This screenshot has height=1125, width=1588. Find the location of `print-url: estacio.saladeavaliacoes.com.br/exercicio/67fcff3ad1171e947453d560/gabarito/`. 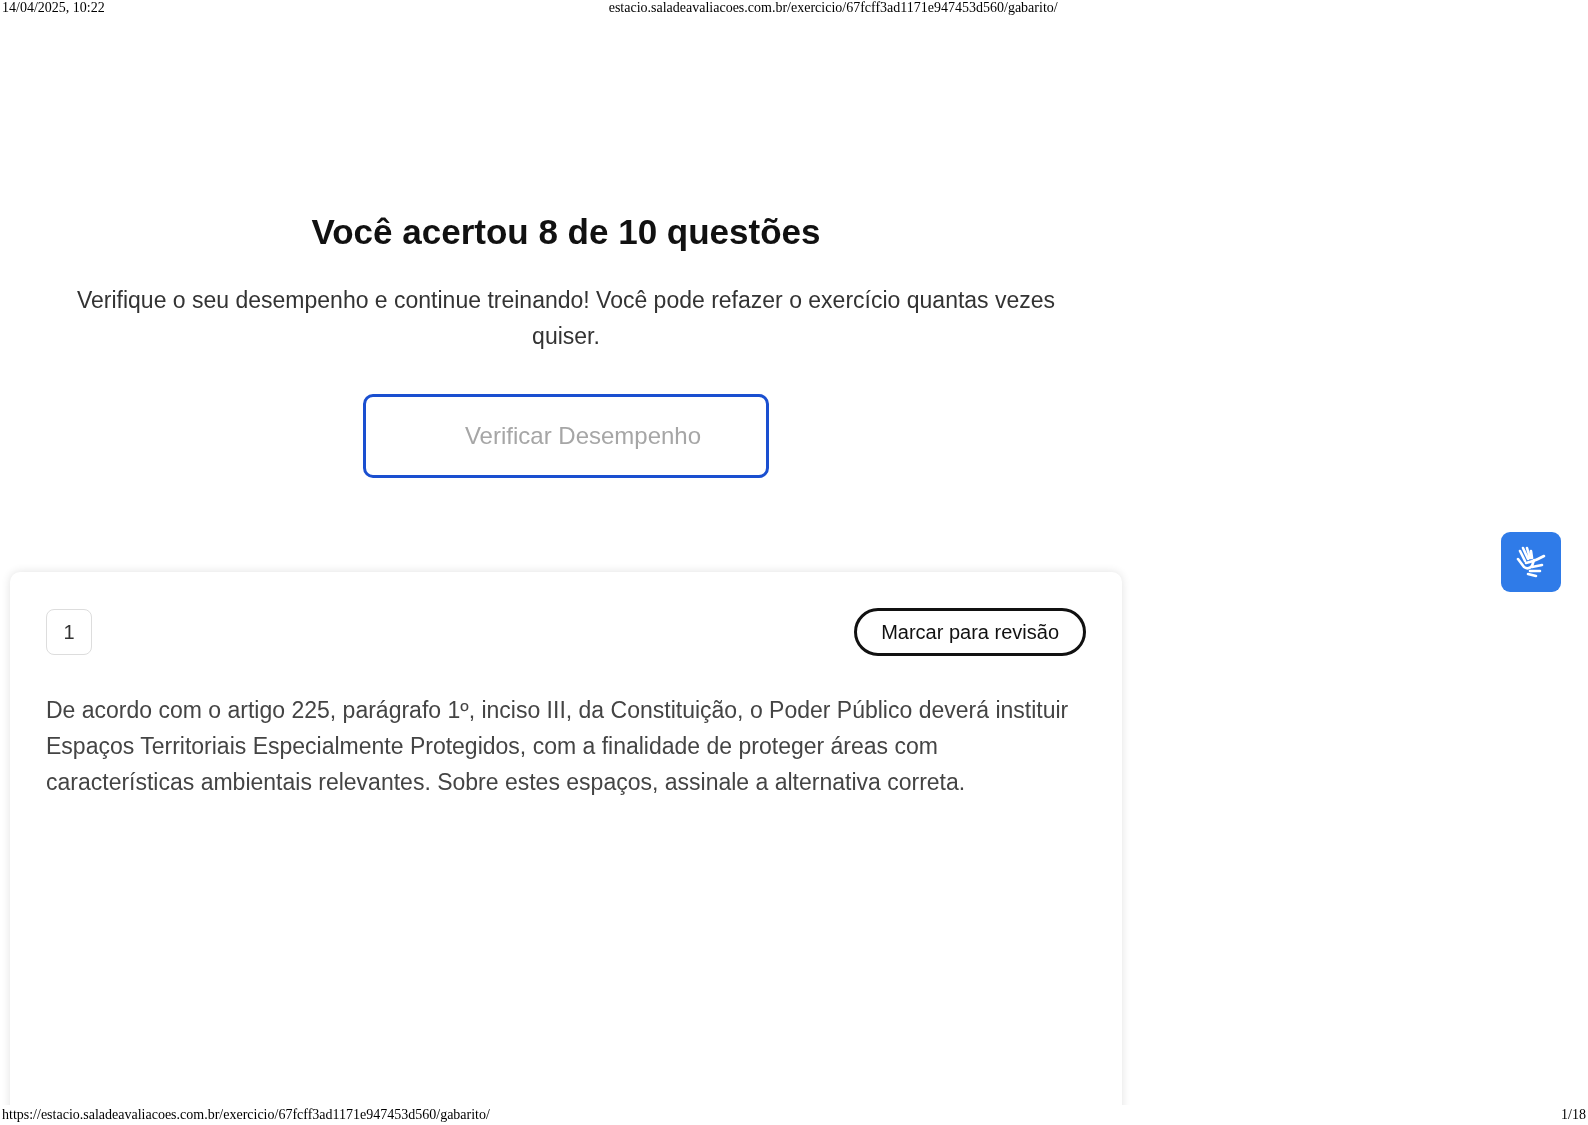

print-url: estacio.saladeavaliacoes.com.br/exercicio/67fcff3ad1171e947453d560/gabarito/ is located at coordinates (833, 8).